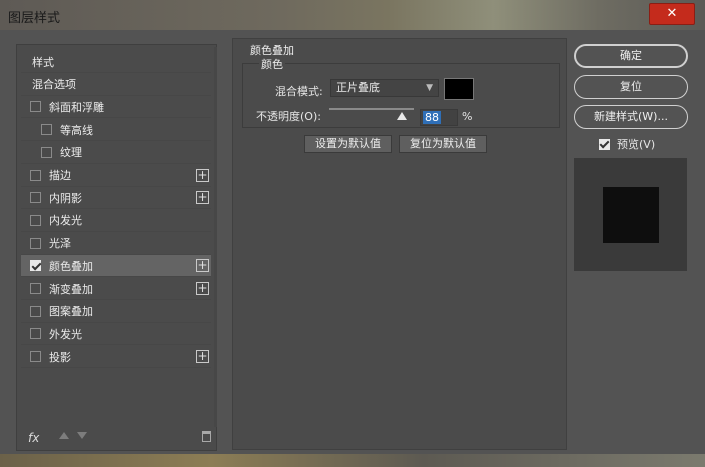 The width and height of the screenshot is (705, 467). What do you see at coordinates (116, 176) in the screenshot?
I see `style-list-item: 描边 +` at bounding box center [116, 176].